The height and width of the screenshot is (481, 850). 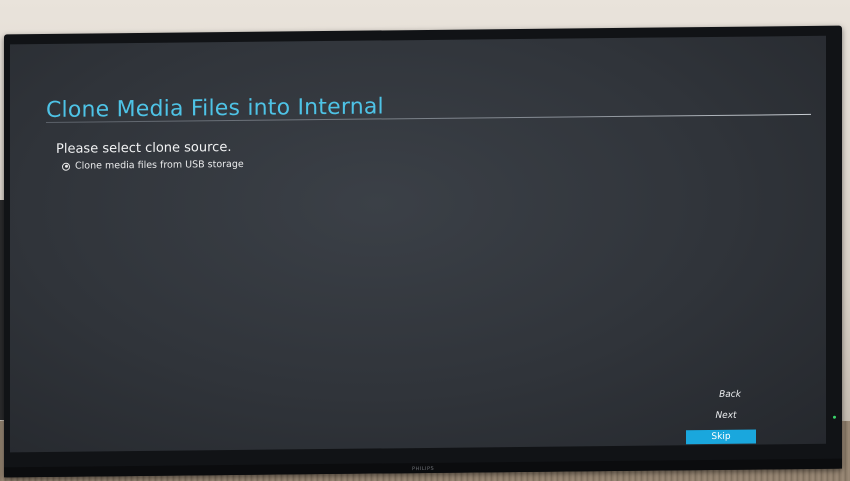 I want to click on skip-button: Skip, so click(x=721, y=437).